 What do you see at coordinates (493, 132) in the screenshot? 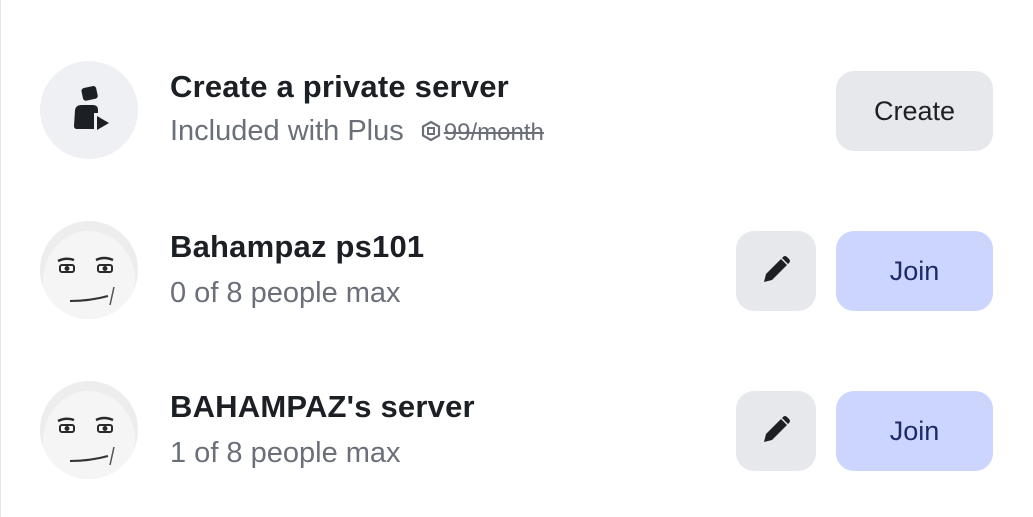
I see `price-text: 99/month` at bounding box center [493, 132].